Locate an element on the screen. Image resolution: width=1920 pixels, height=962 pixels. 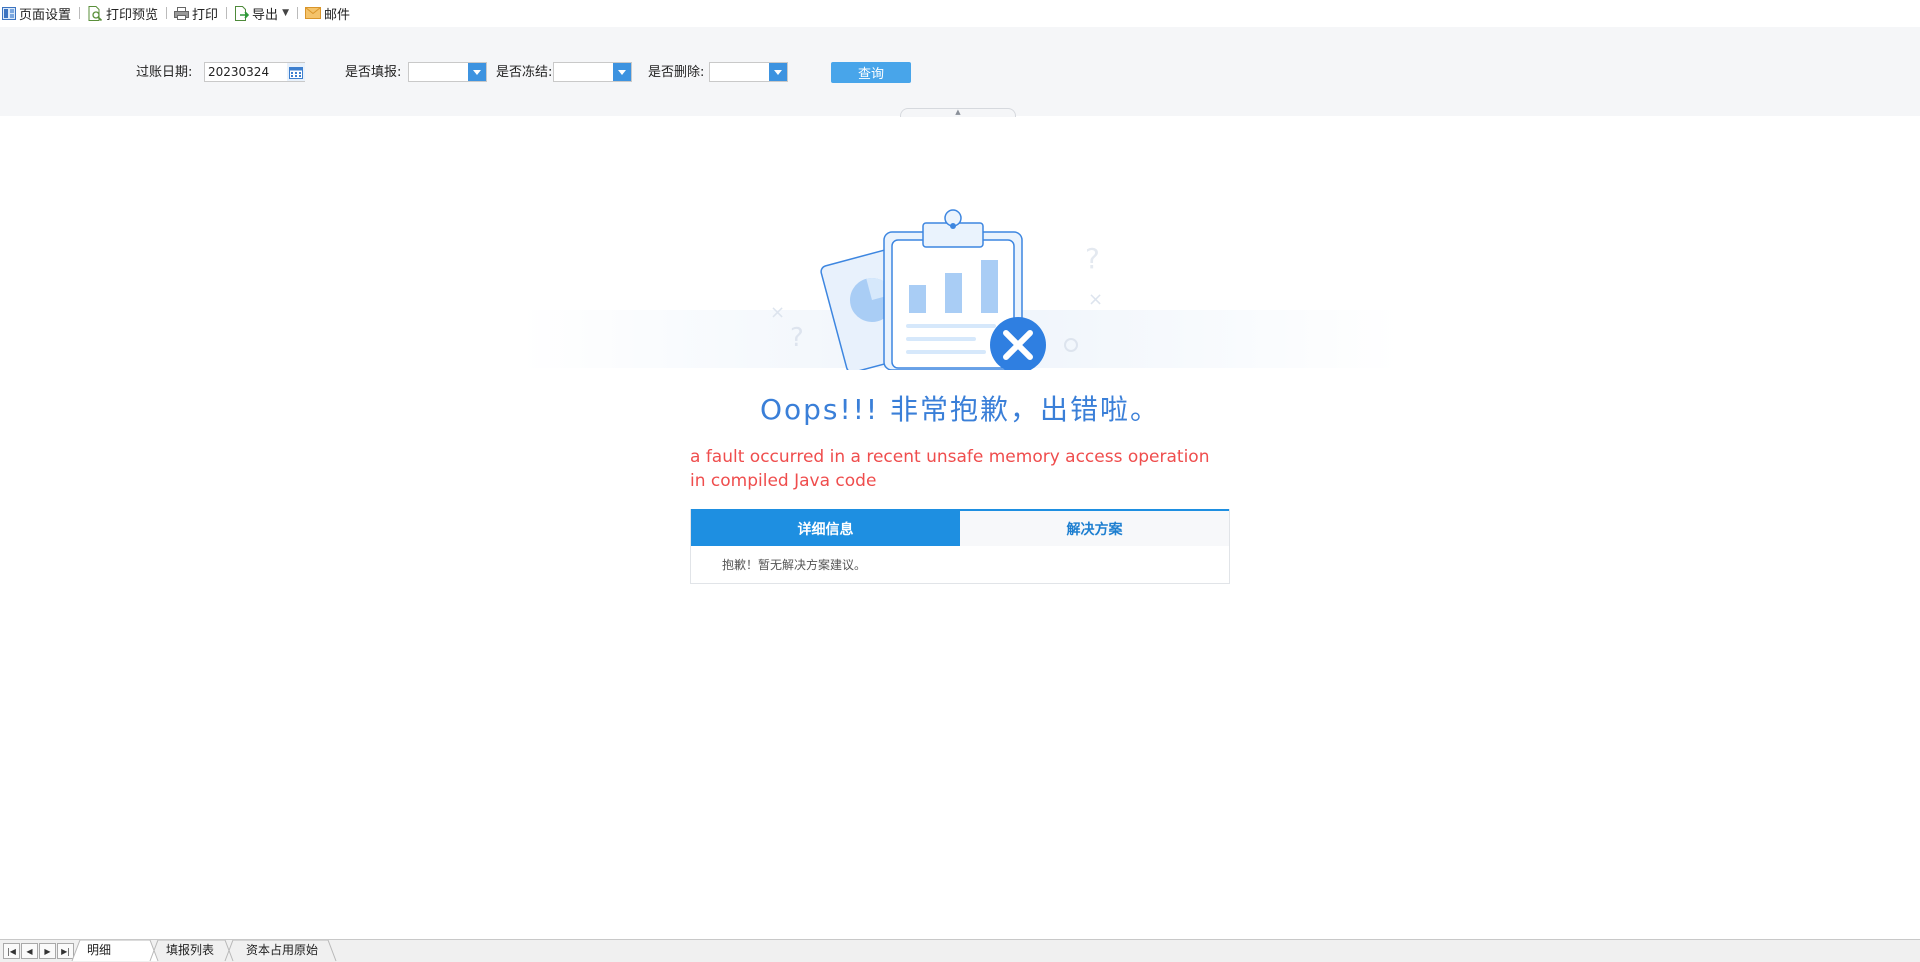
is-filled-select is located at coordinates (447, 72).